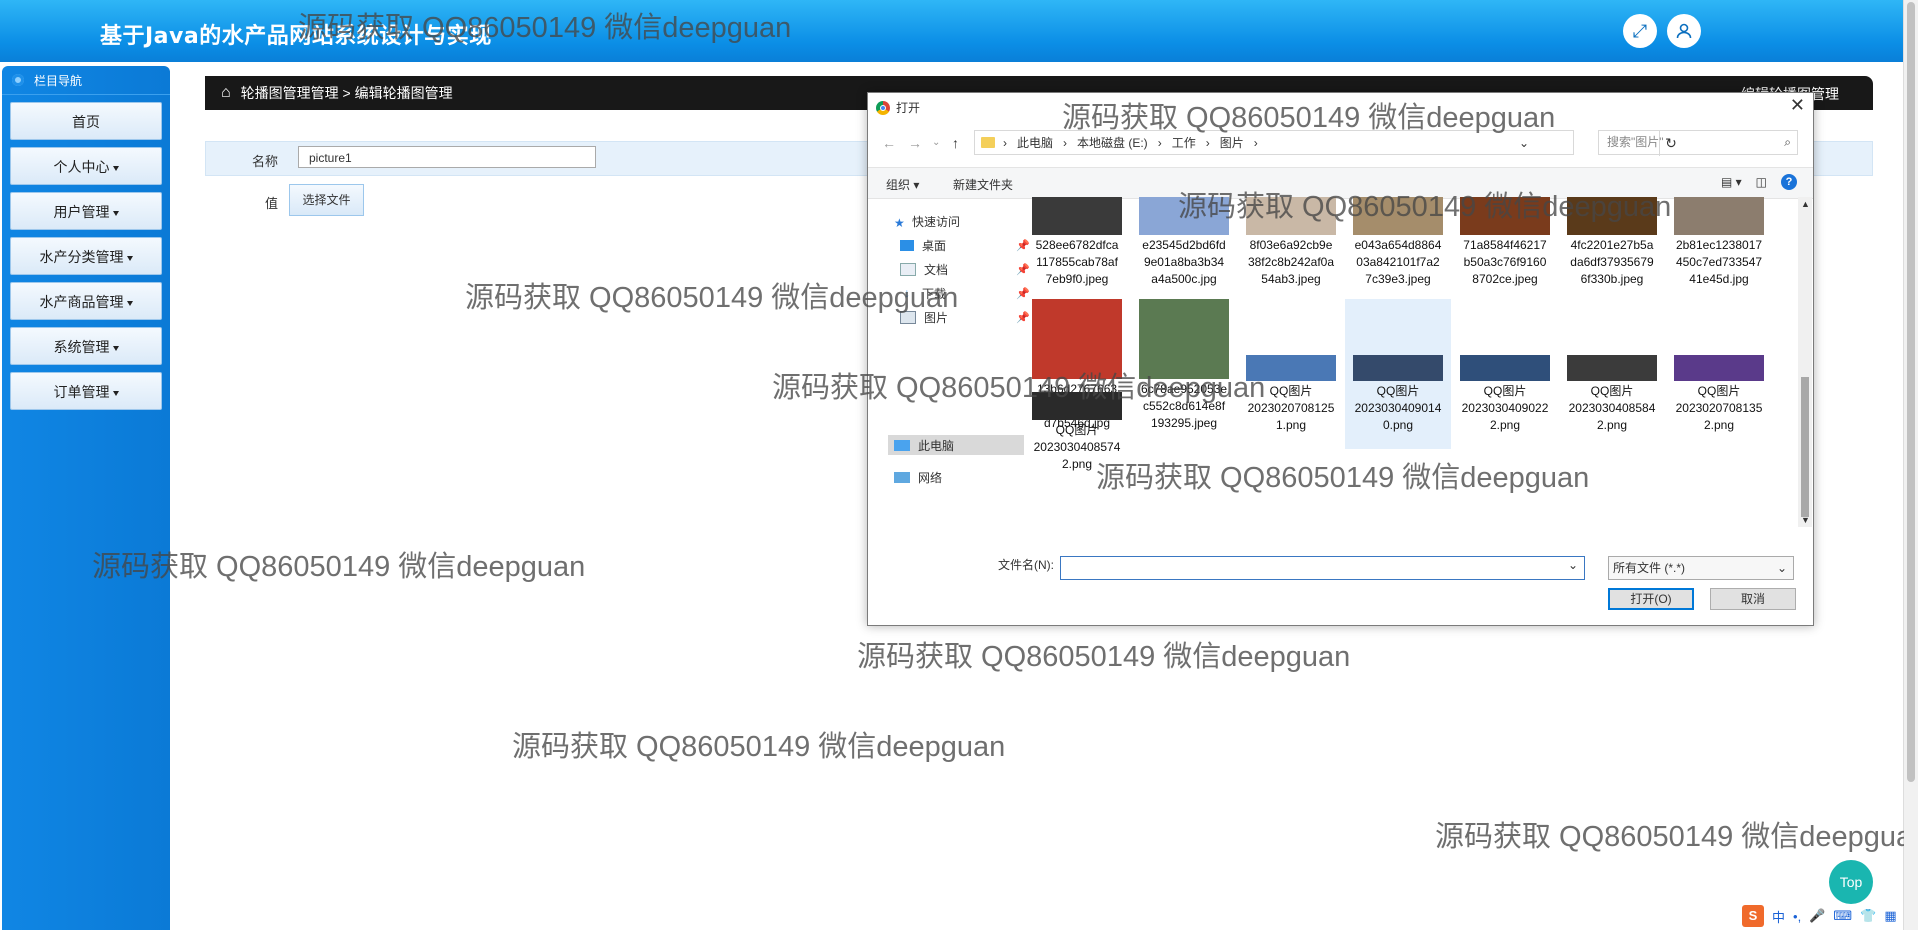  Describe the element at coordinates (902, 445) in the screenshot. I see `computer-icon` at that location.